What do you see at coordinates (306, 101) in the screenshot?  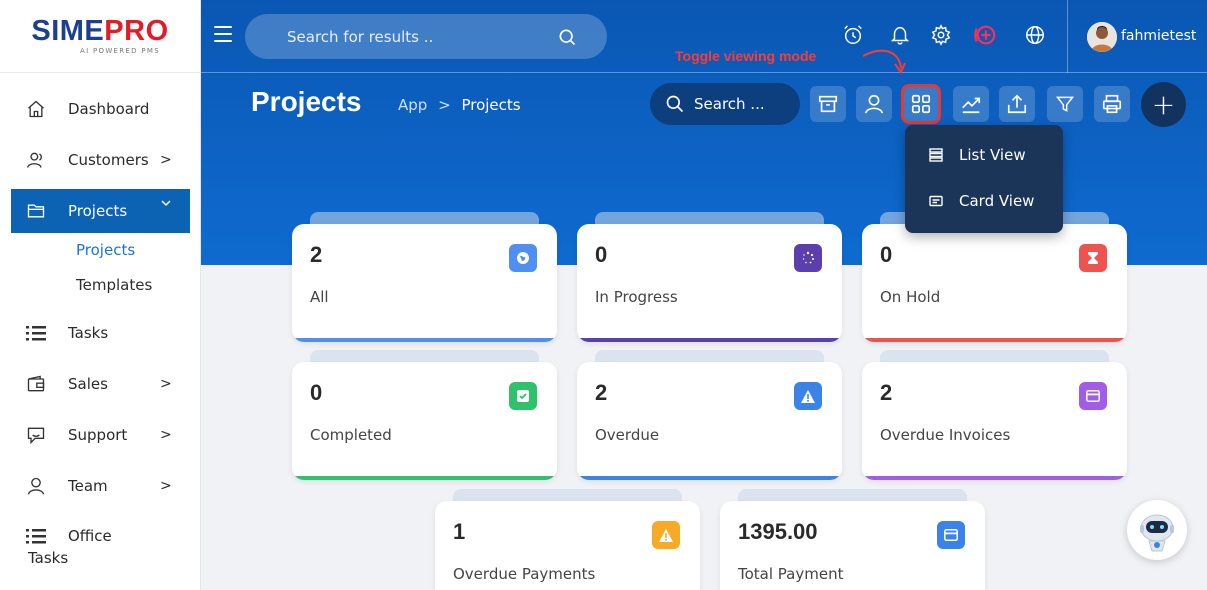 I see `page-title: Projects` at bounding box center [306, 101].